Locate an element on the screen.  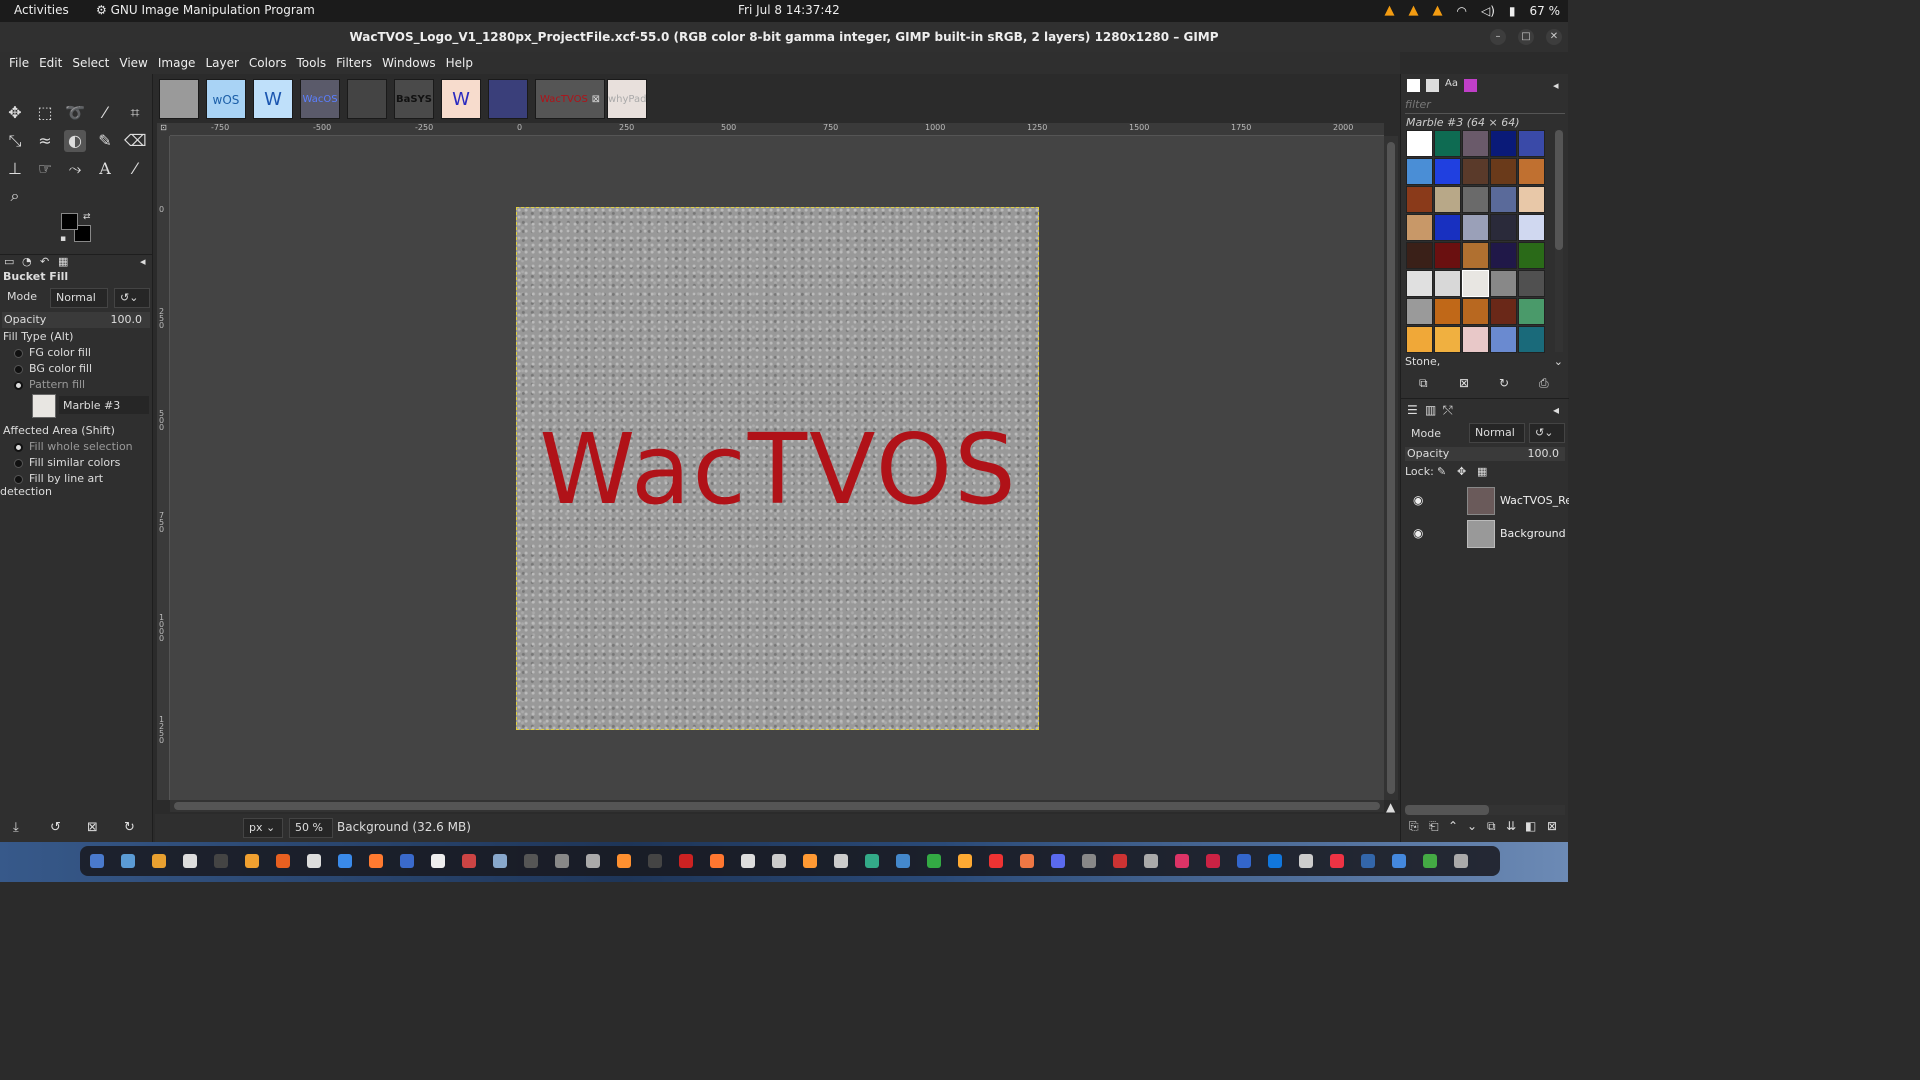
reset-options-icon: ↻ is located at coordinates (129, 827).